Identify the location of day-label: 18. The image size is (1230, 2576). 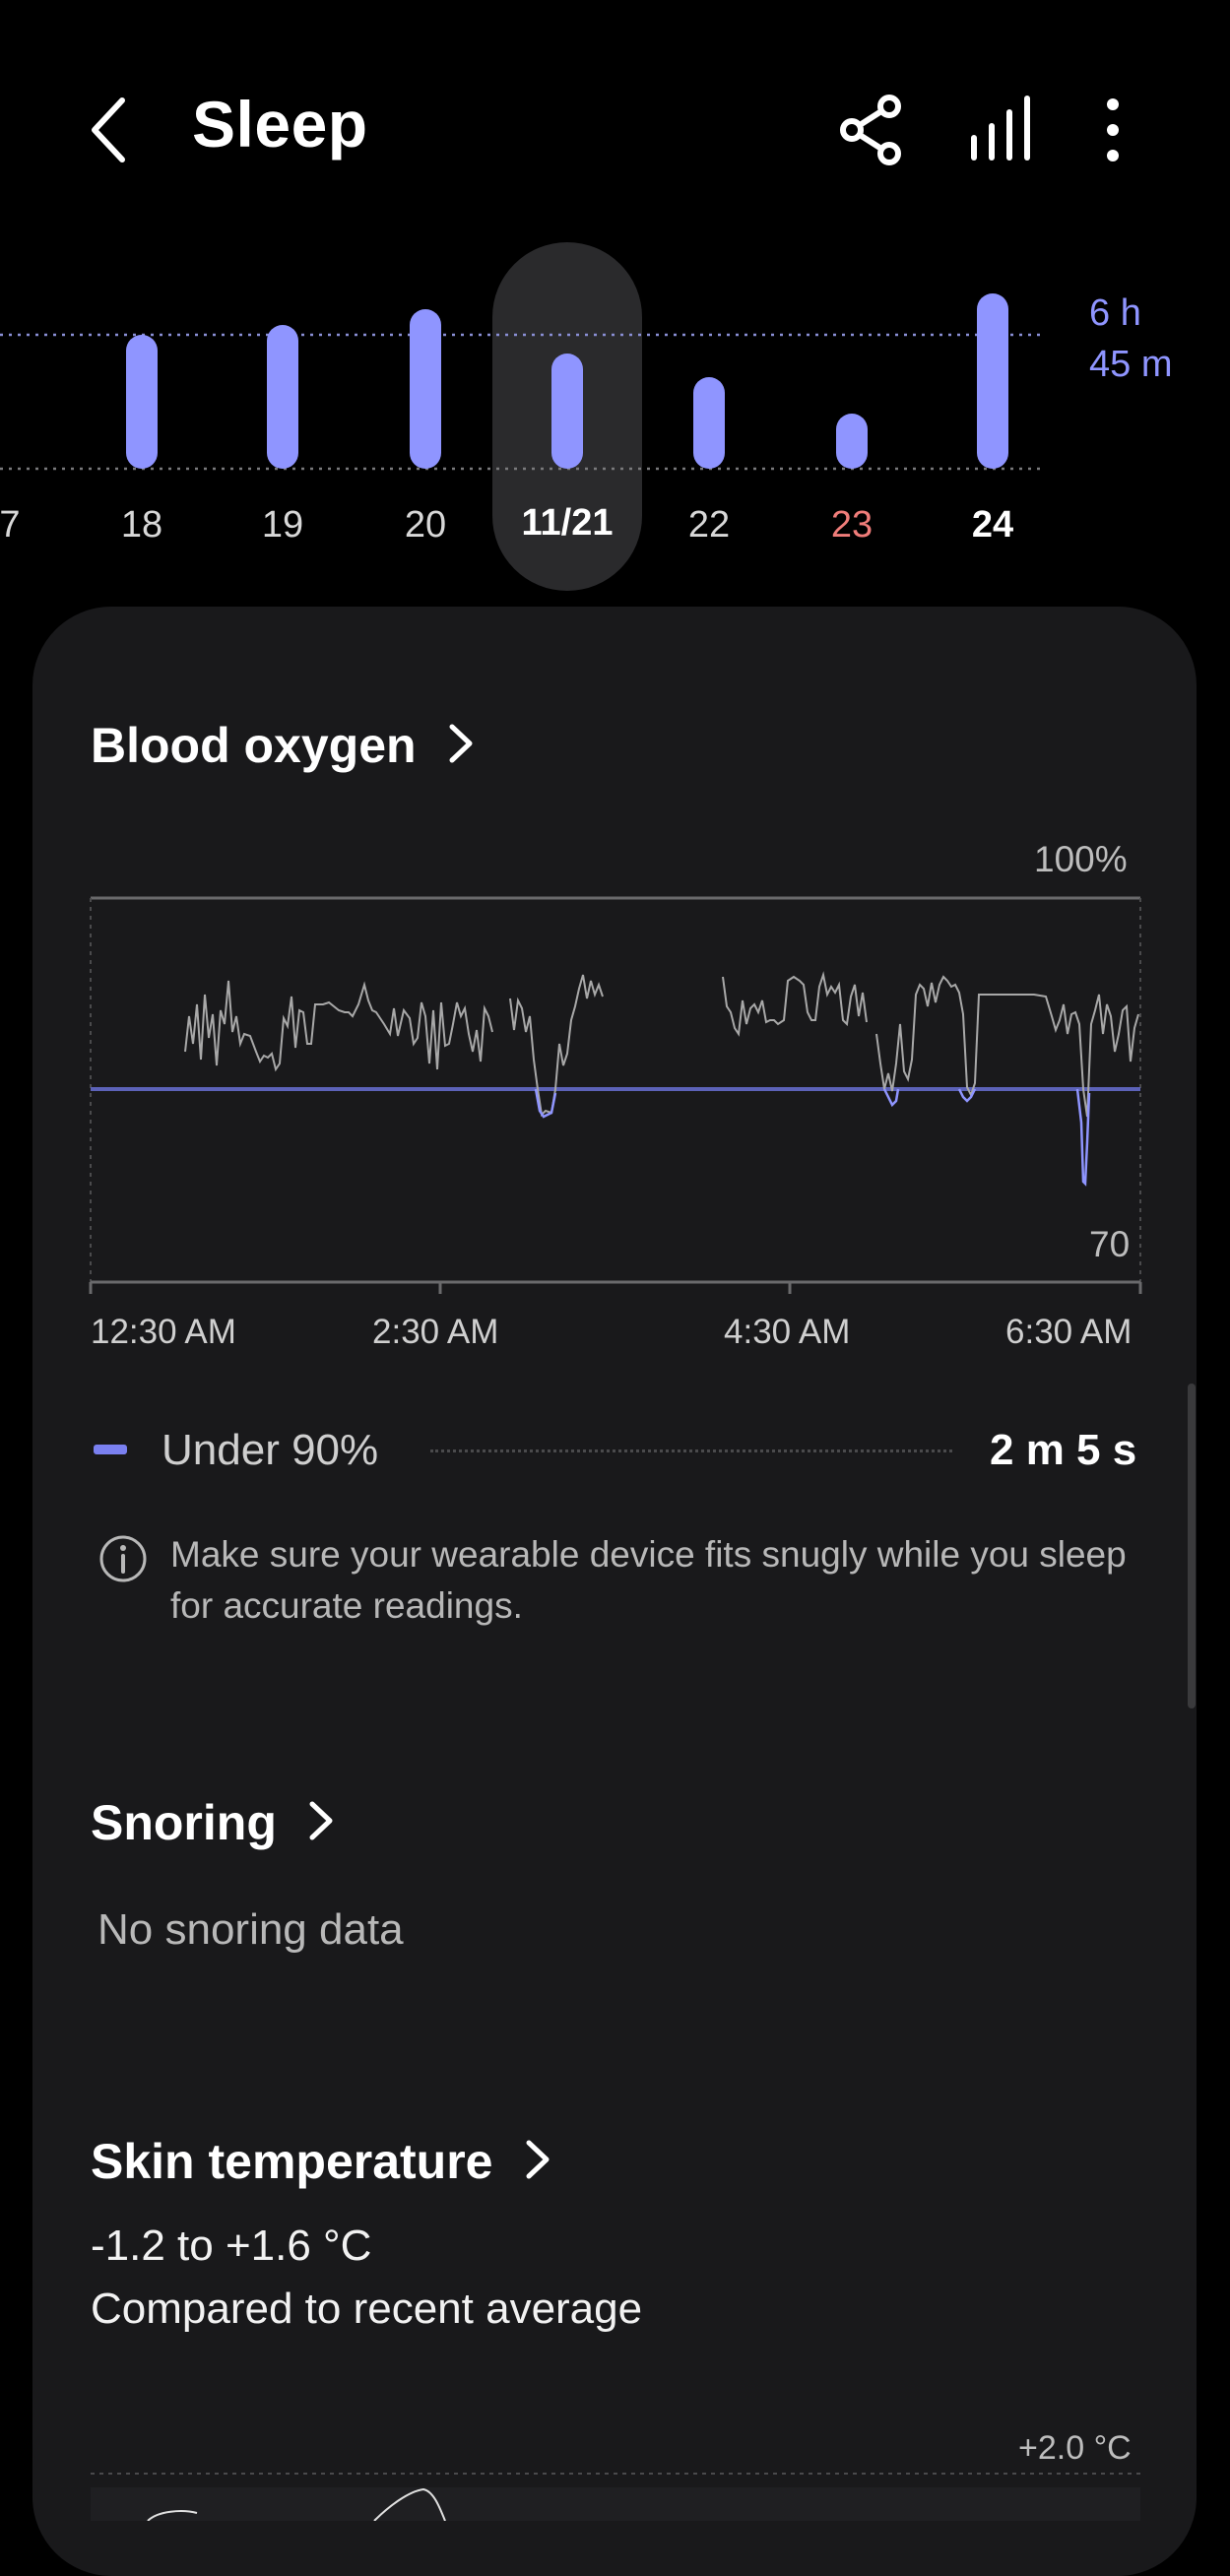
(142, 525).